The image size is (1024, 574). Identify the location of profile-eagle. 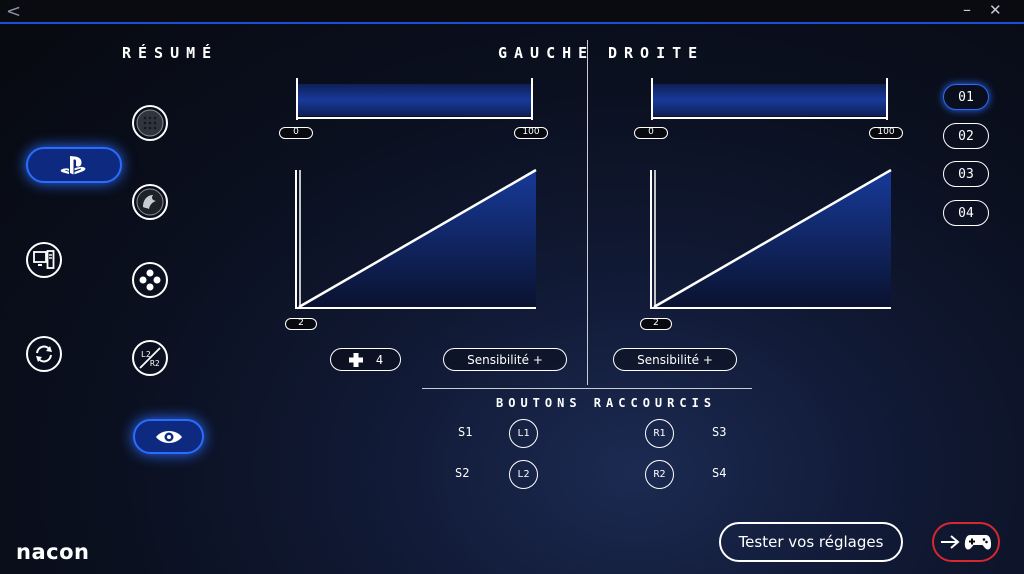
(150, 202).